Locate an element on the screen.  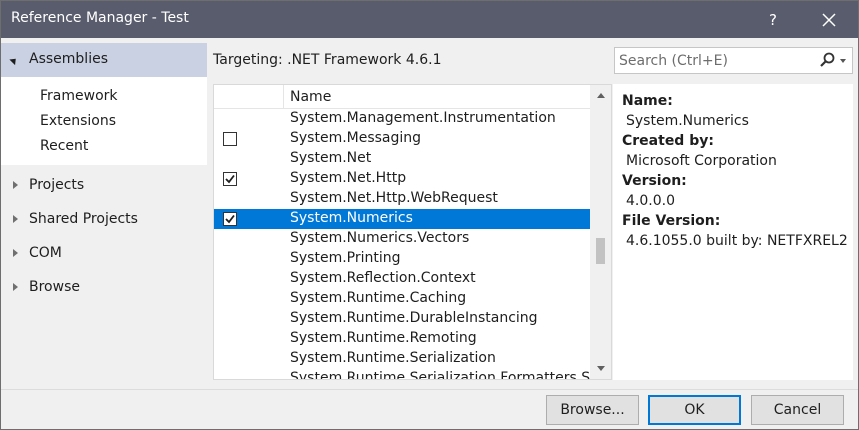
list-item: System.Net.Http.WebRequest is located at coordinates (402, 199).